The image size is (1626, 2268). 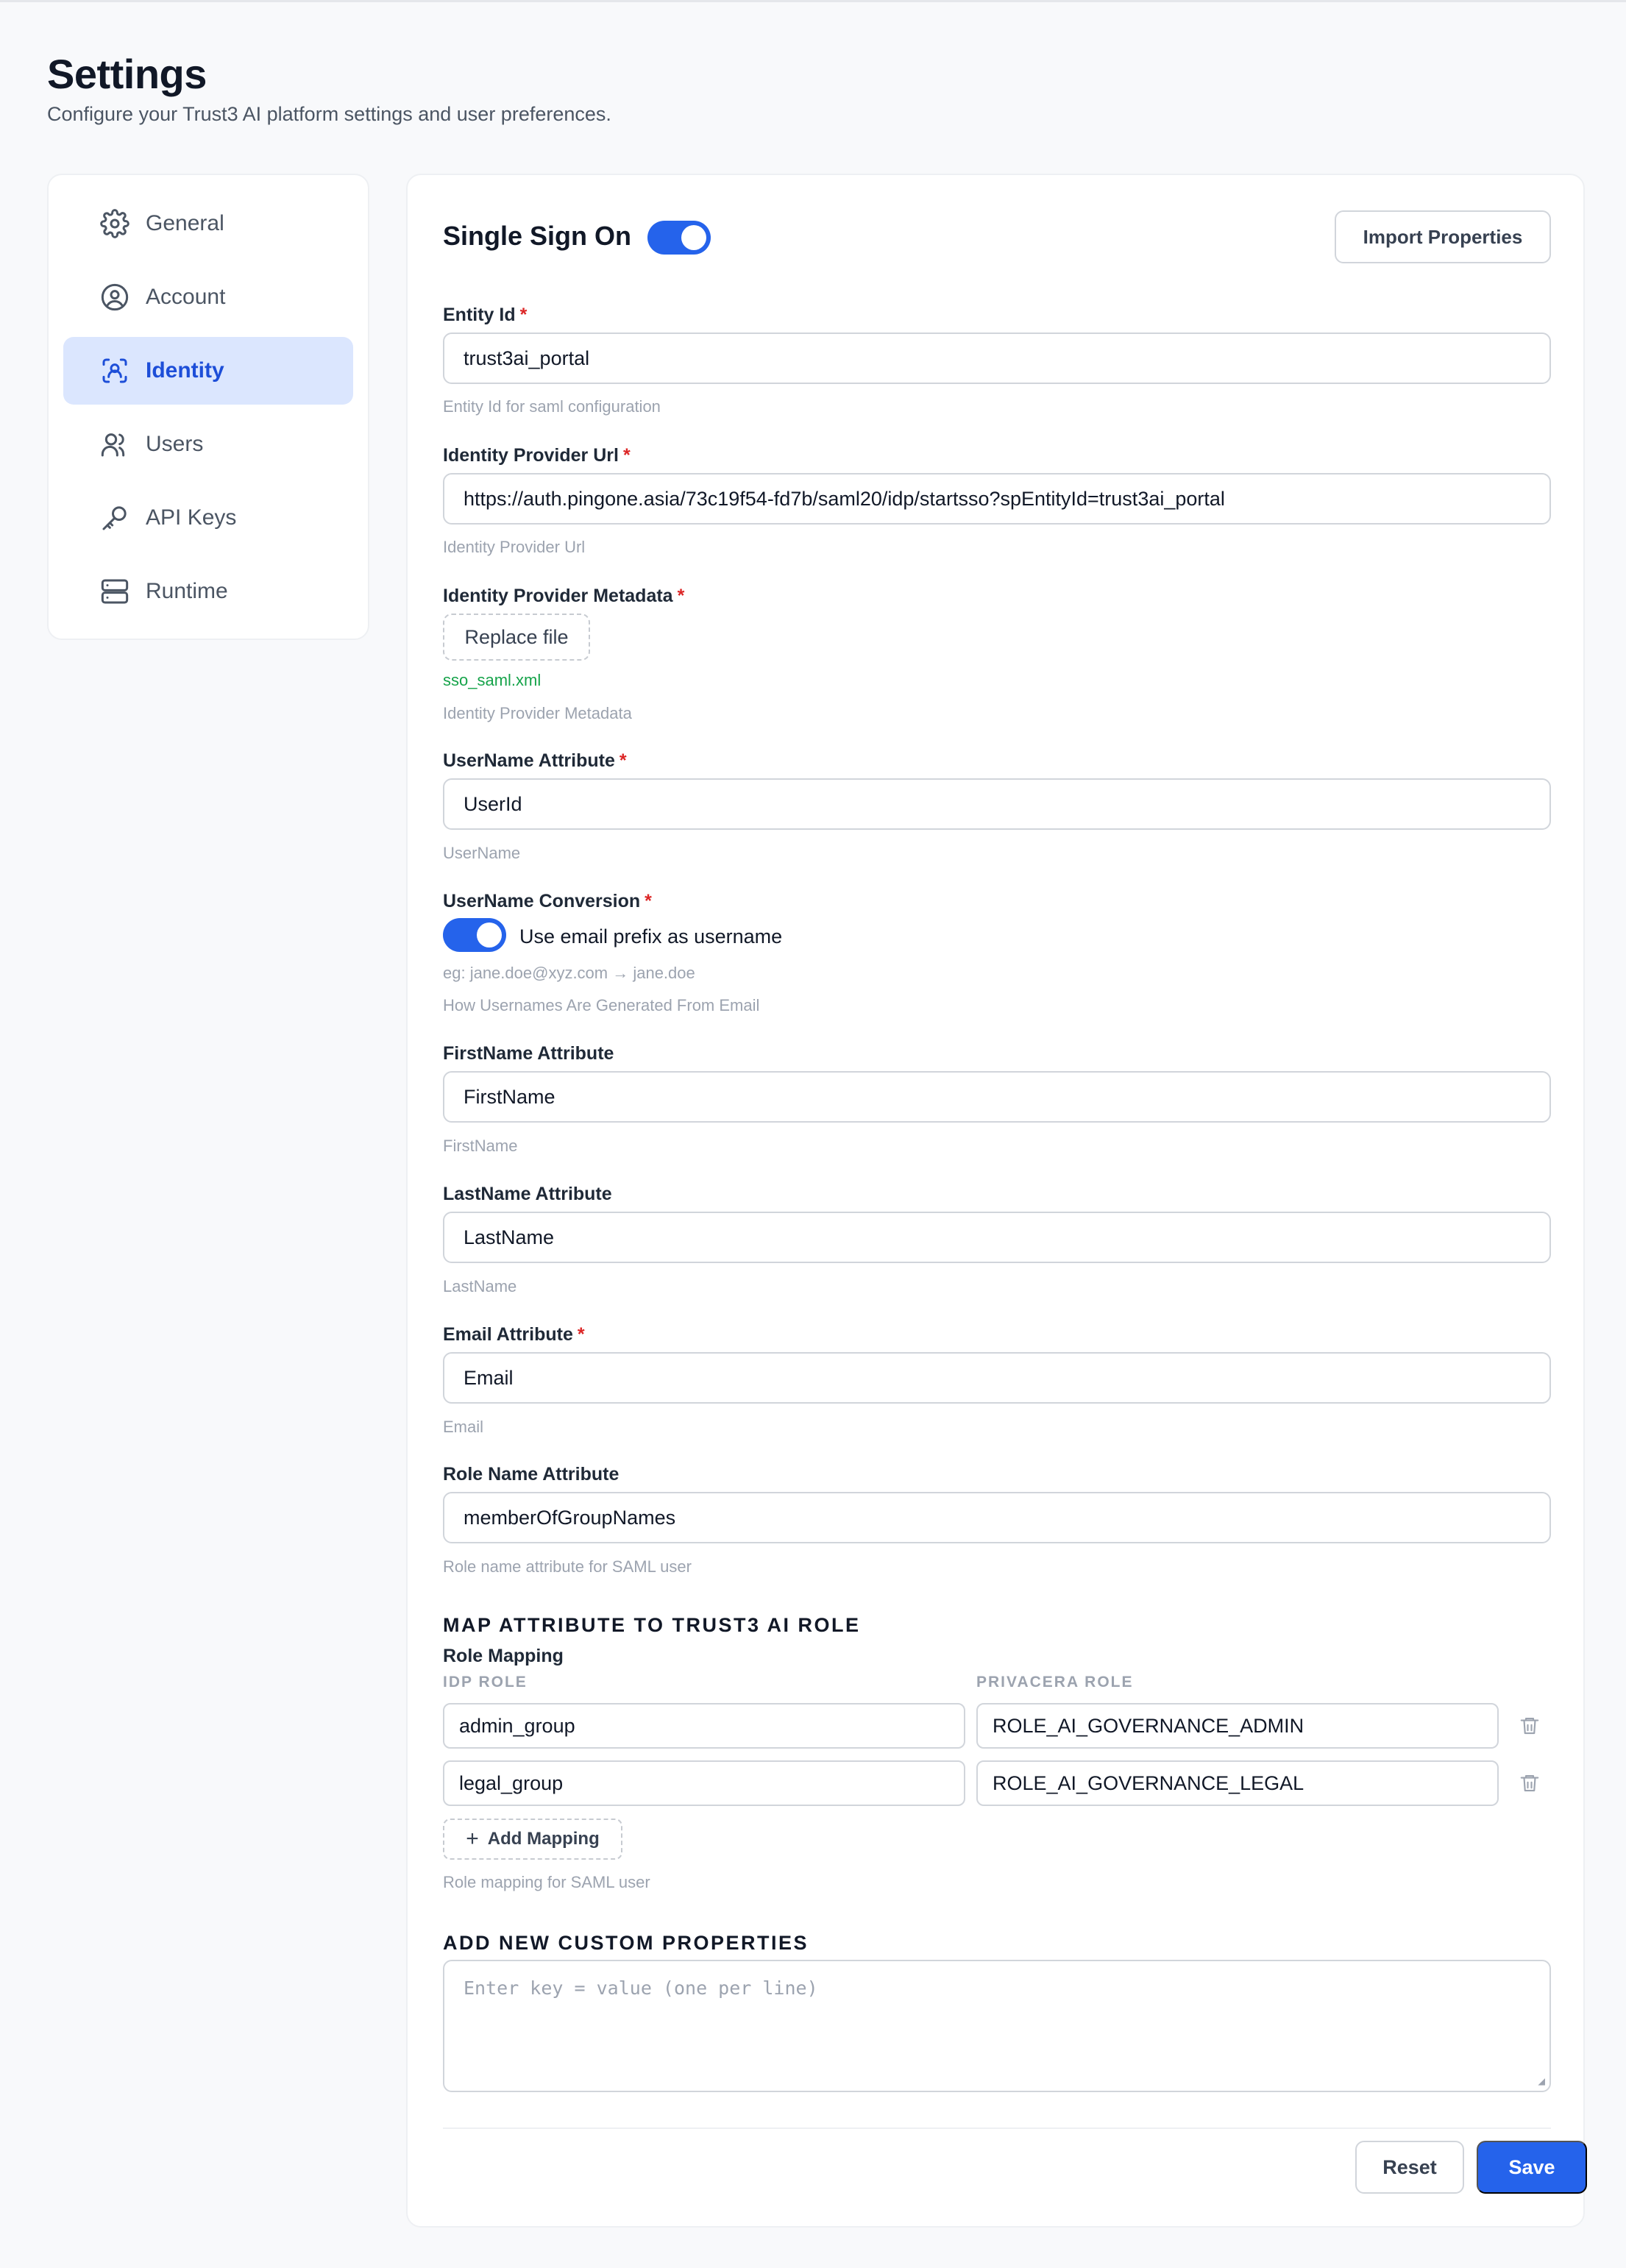 I want to click on privacera-role-input: ROLE_AI_GOVERNANCE_LEGAL, so click(x=1238, y=1783).